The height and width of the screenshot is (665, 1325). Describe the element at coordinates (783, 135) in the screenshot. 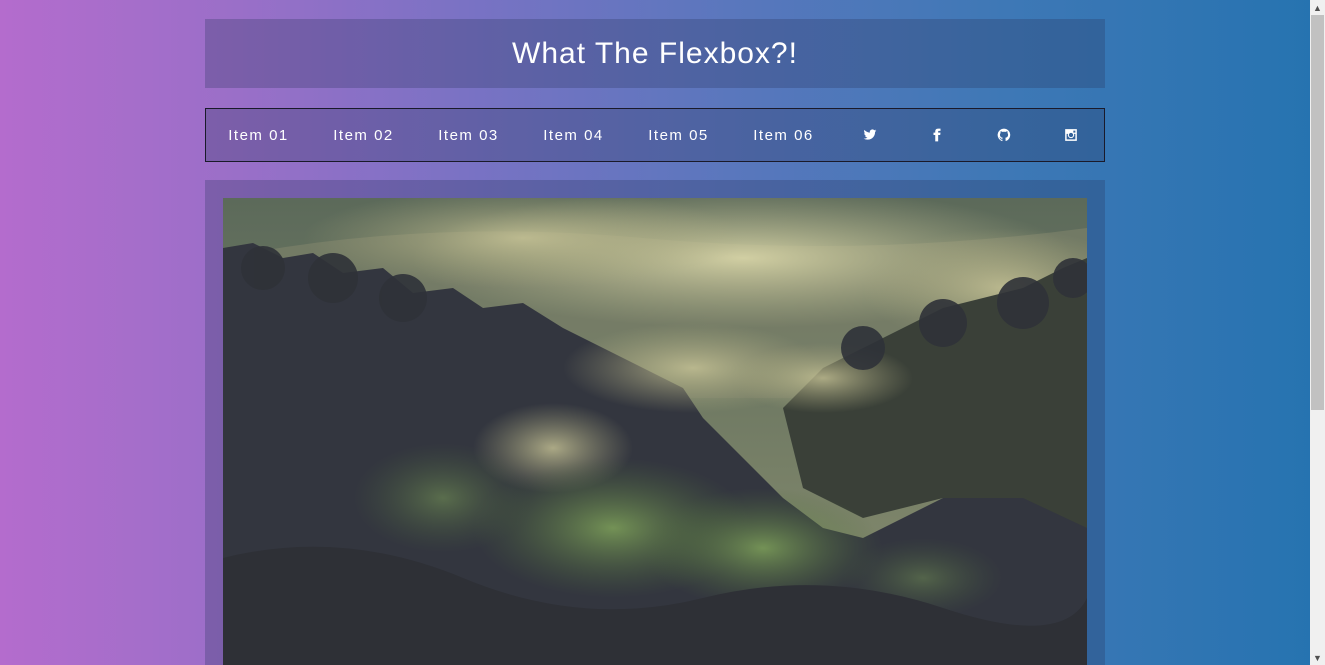

I see `nav-item-06: Item 06` at that location.